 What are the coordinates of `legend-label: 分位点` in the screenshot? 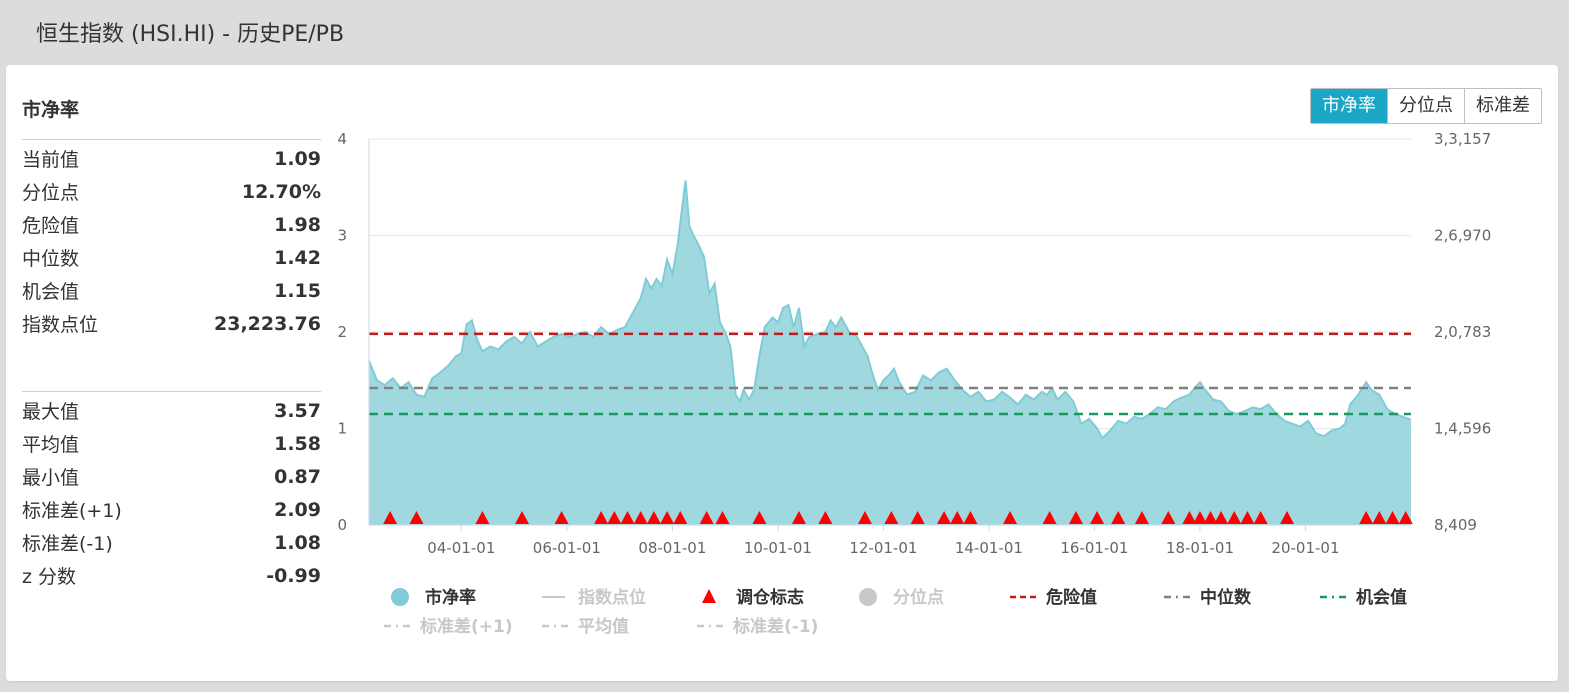 It's located at (918, 597).